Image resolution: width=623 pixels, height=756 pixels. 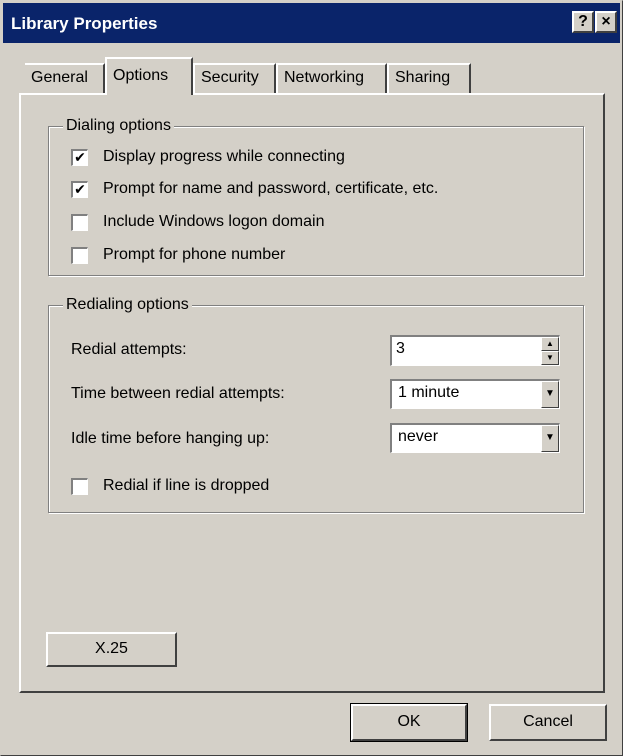 I want to click on include-logon-domain-label: Include Windows logon domain, so click(x=214, y=221).